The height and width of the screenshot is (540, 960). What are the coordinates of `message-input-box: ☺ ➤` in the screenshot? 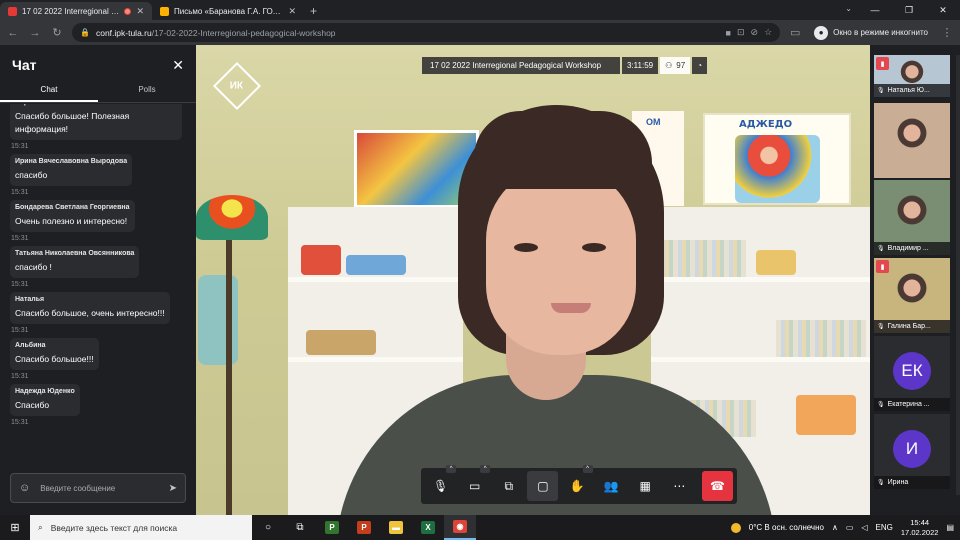 It's located at (98, 488).